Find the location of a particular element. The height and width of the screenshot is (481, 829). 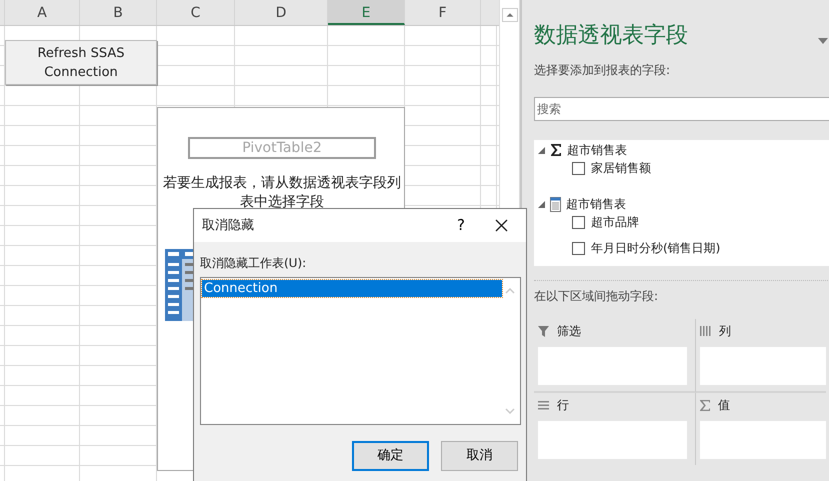

columns-icon is located at coordinates (705, 331).